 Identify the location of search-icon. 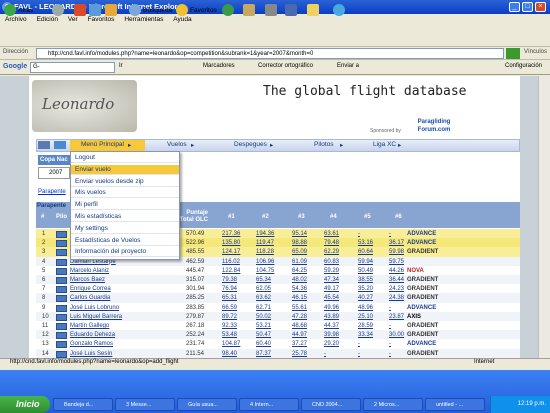
(135, 10).